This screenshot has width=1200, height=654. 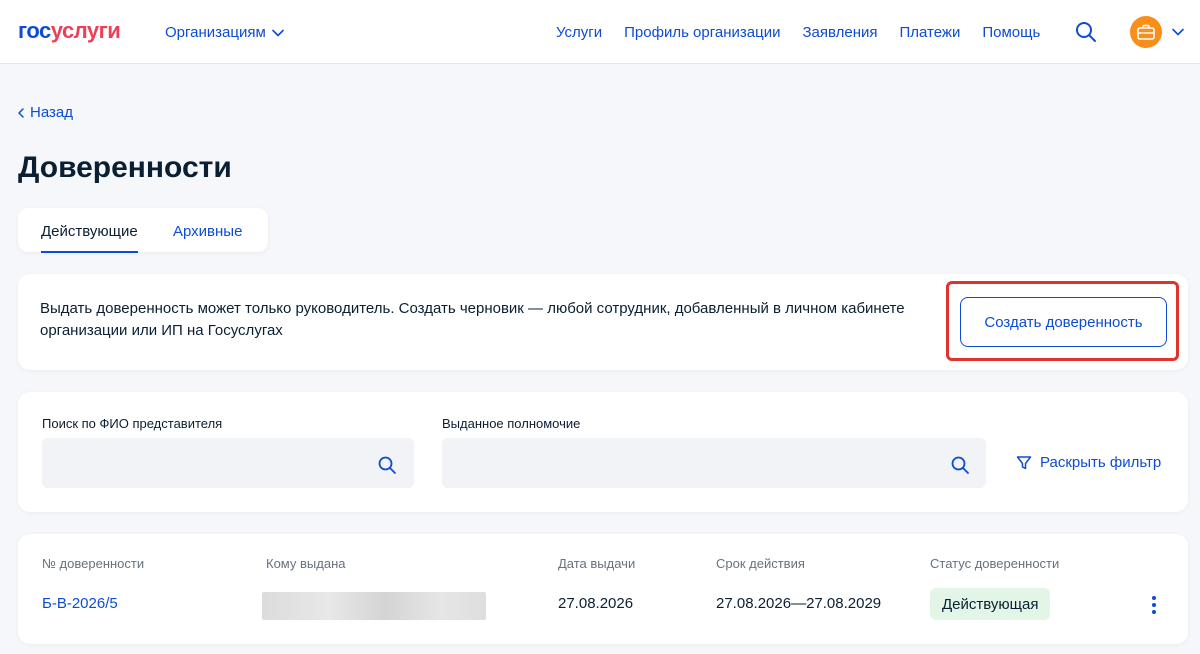 What do you see at coordinates (143, 230) in the screenshot?
I see `tabs: Действующие Архивные` at bounding box center [143, 230].